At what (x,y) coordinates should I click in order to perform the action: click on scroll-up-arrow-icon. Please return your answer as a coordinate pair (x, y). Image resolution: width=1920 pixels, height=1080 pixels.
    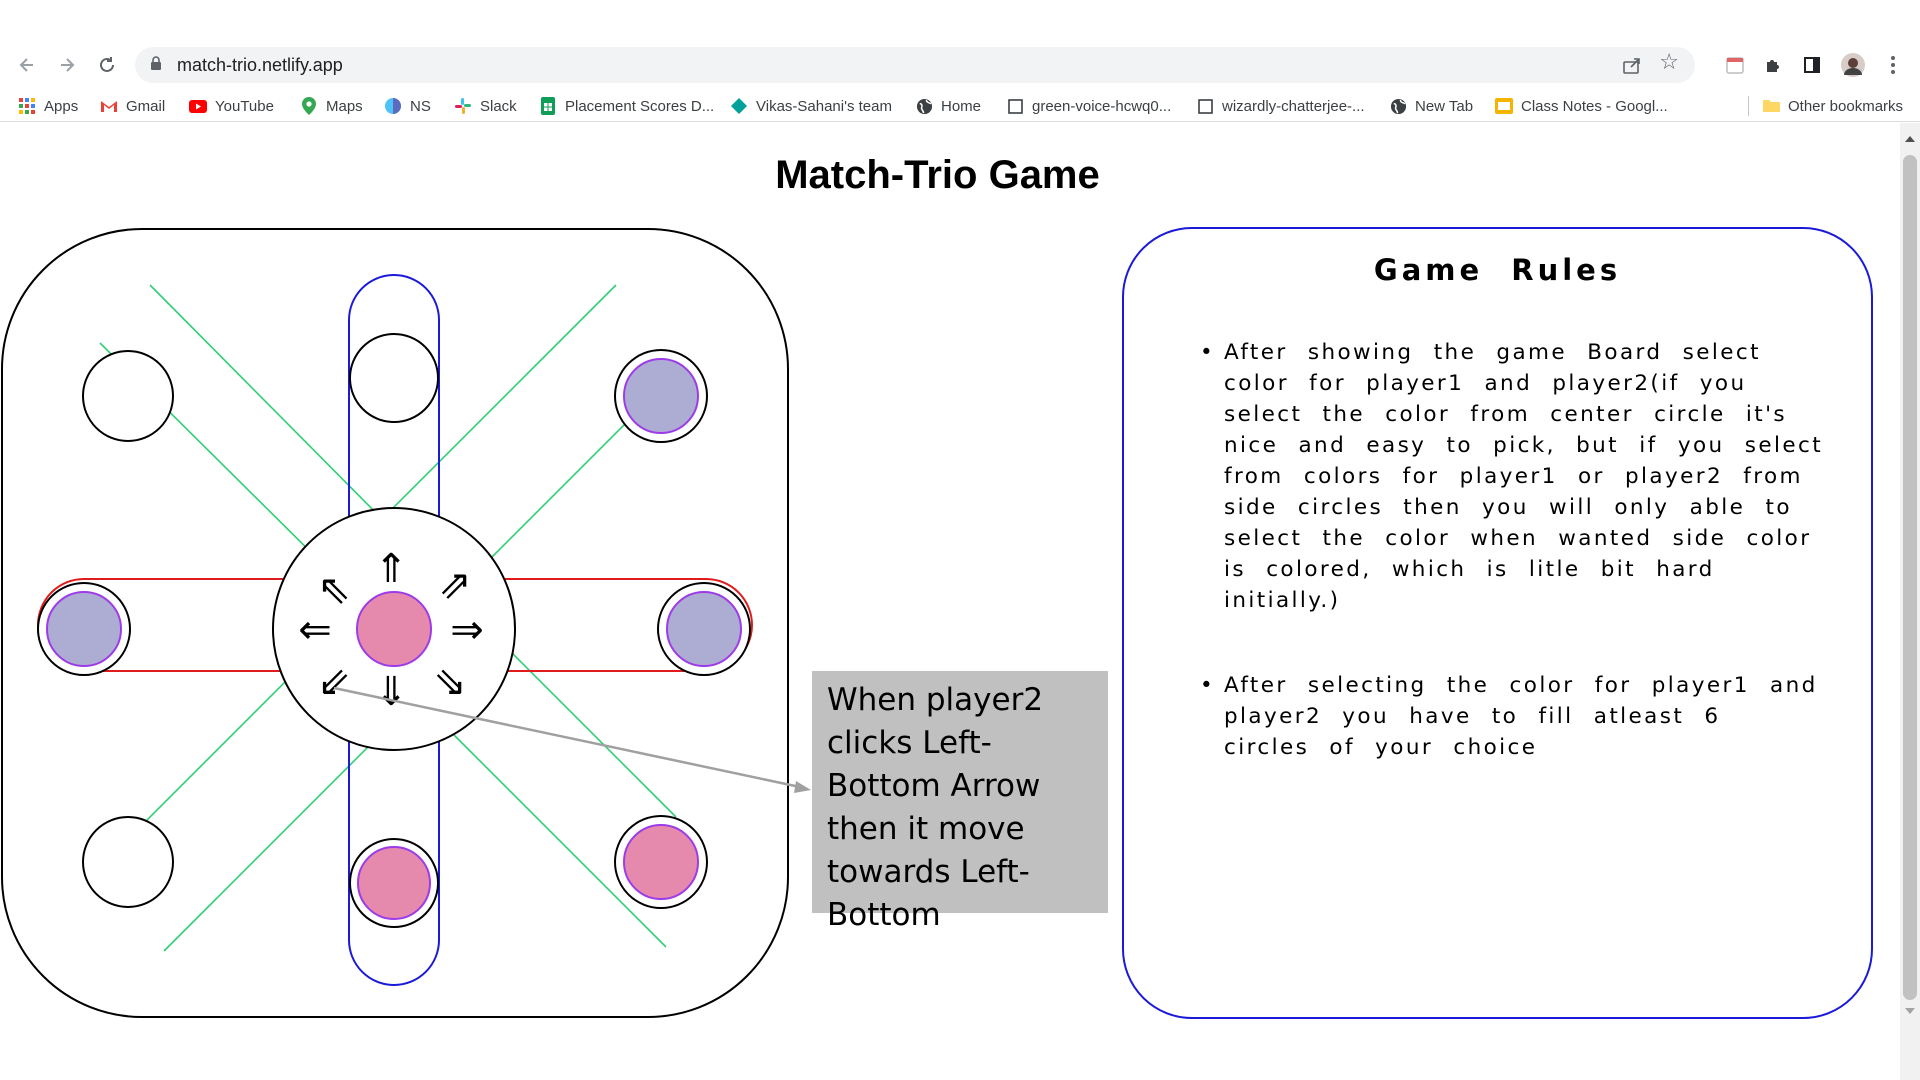
    Looking at the image, I should click on (1910, 139).